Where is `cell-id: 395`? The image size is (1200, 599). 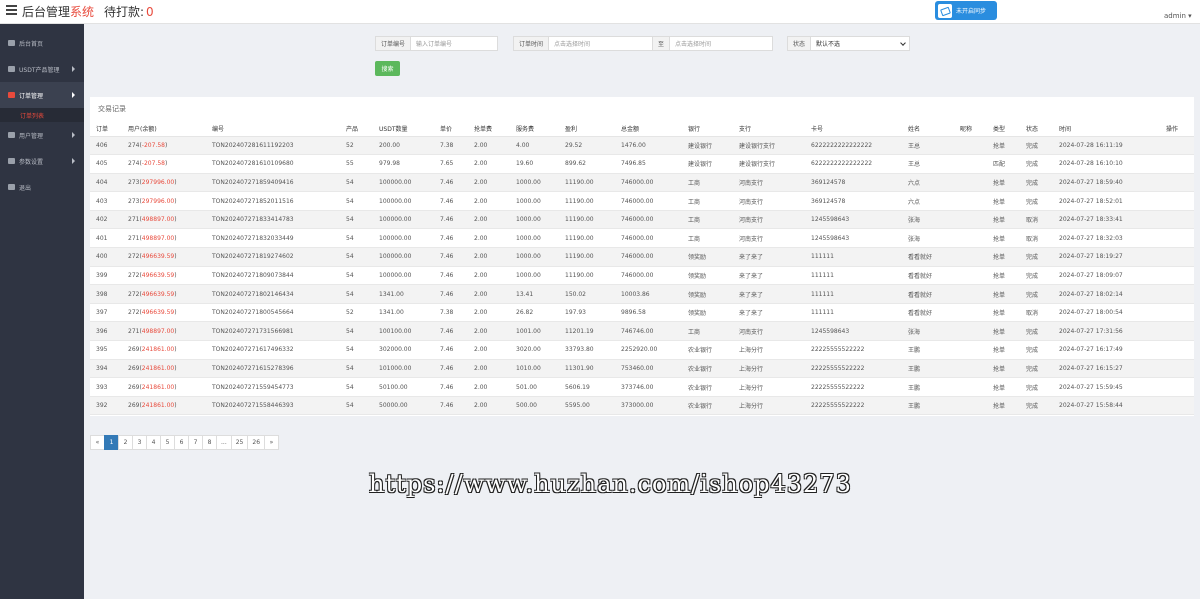 cell-id: 395 is located at coordinates (106, 350).